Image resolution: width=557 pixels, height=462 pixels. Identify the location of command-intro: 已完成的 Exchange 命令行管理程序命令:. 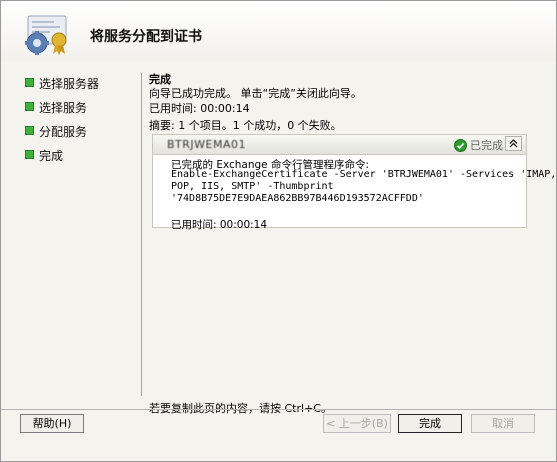
(270, 165).